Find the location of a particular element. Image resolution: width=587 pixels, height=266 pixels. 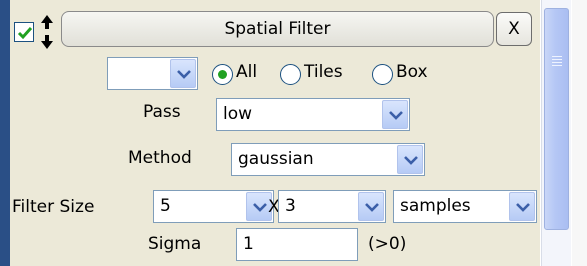

panel-title-button: Spatial Filter is located at coordinates (277, 29).